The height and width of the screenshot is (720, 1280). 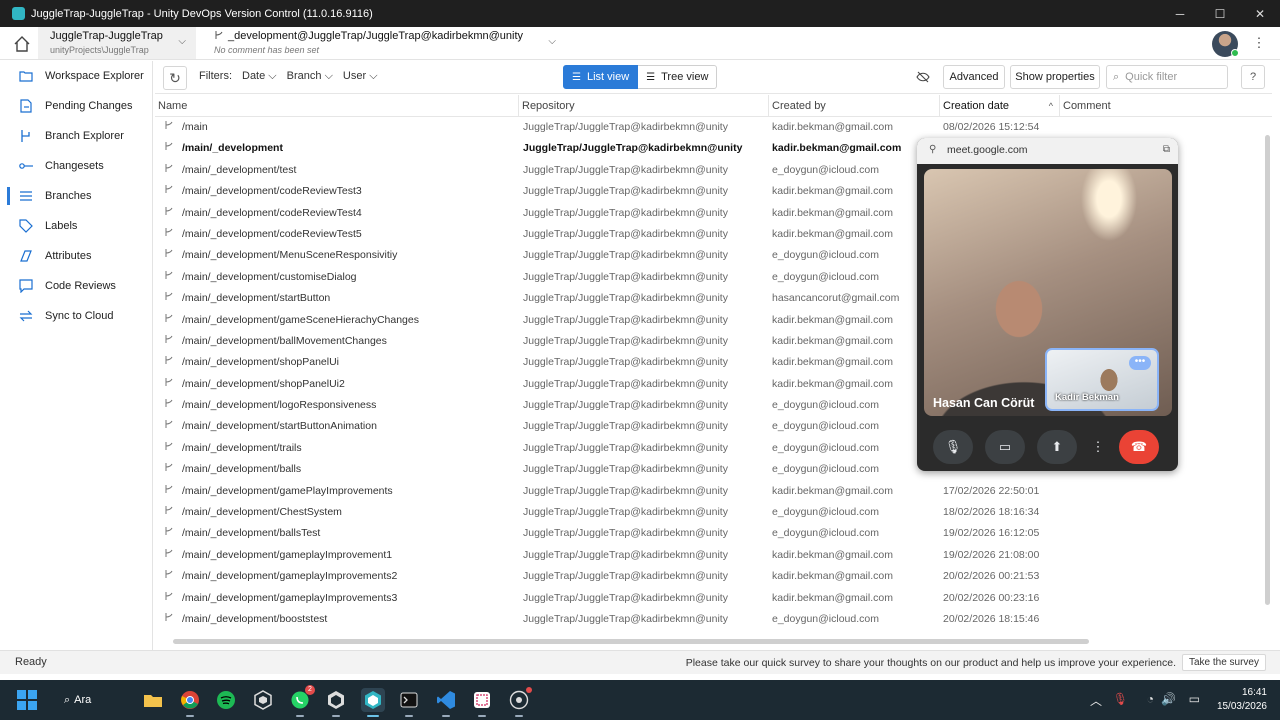 I want to click on column-header-name: Name, so click(x=337, y=106).